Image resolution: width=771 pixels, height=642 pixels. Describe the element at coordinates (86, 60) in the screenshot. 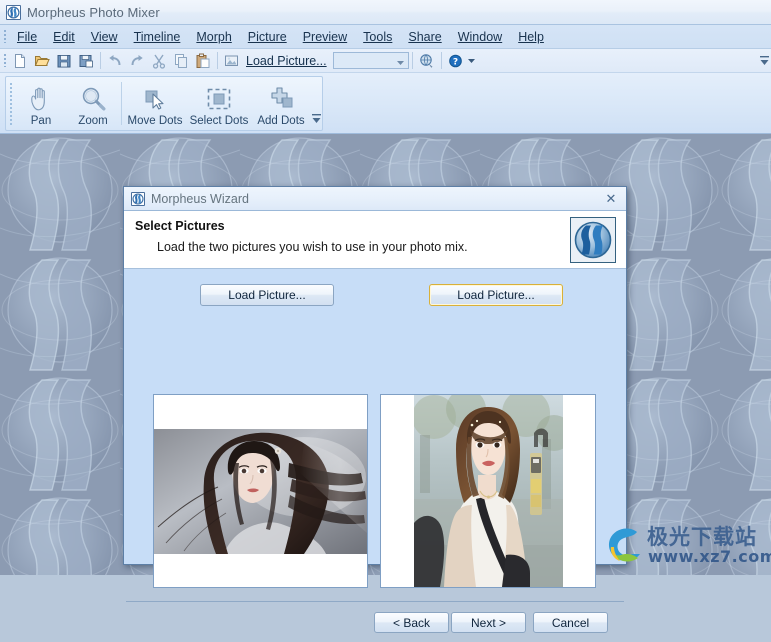

I see `save-as-icon` at that location.